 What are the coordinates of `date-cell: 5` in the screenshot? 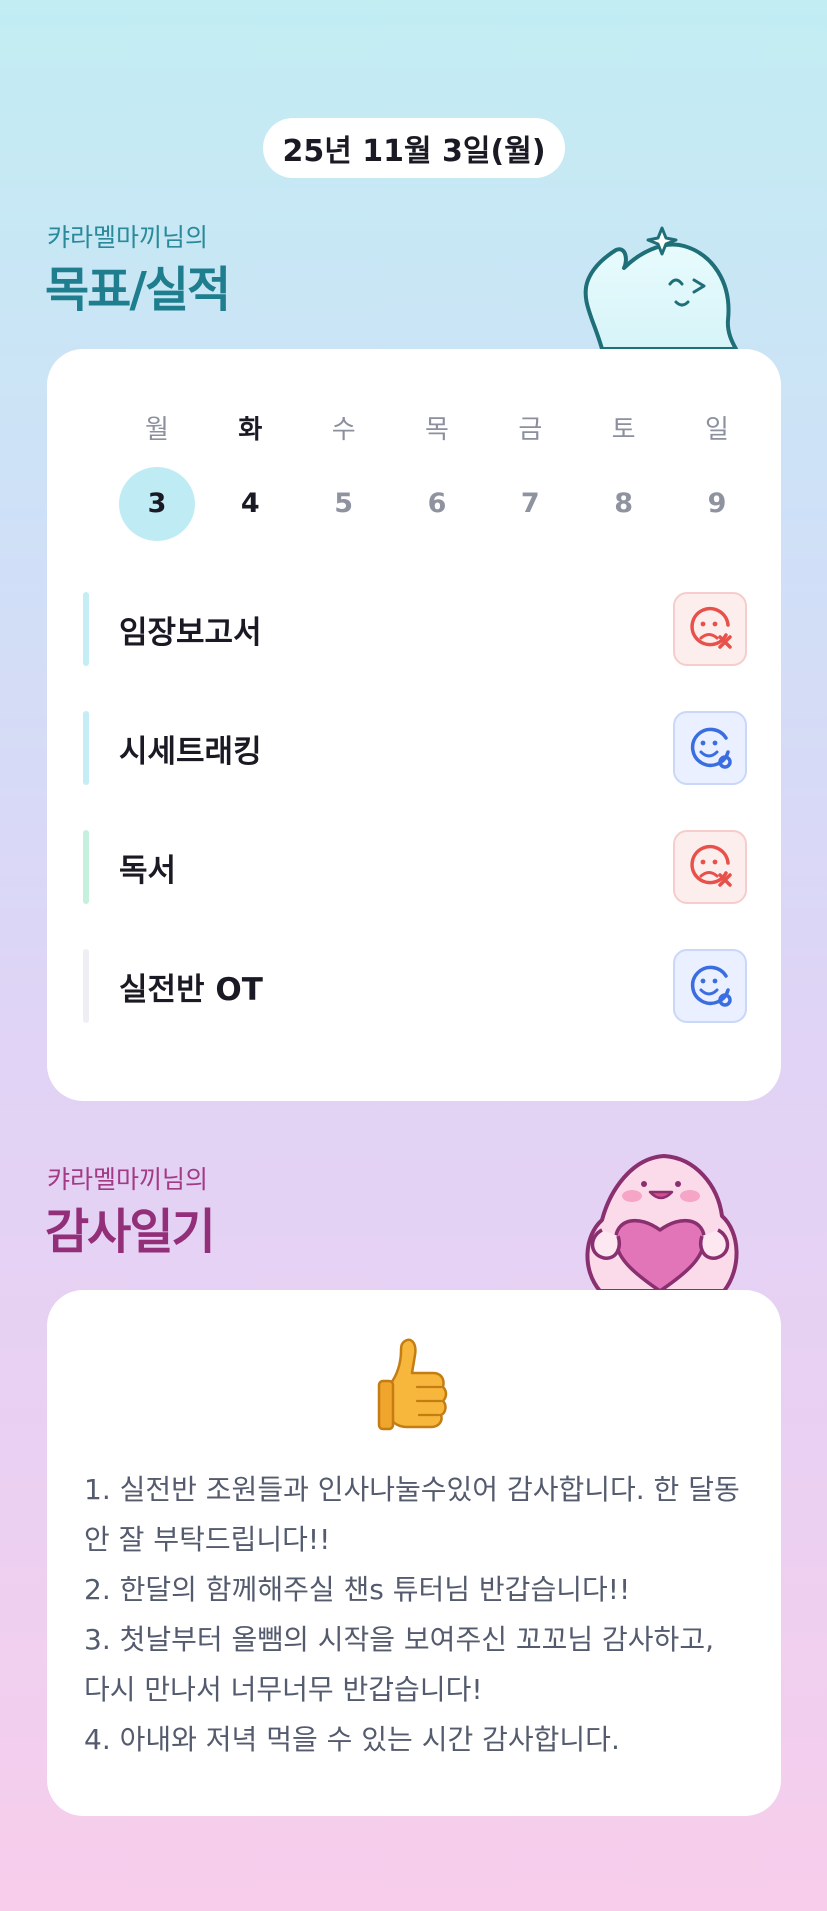 It's located at (344, 504).